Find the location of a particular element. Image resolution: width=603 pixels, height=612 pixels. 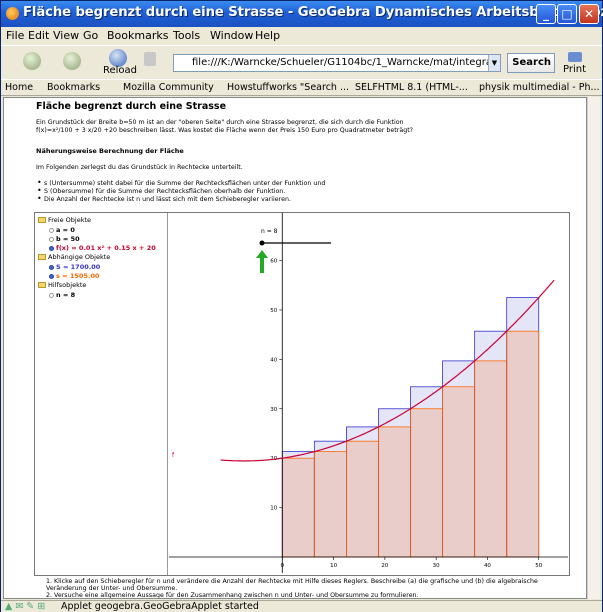

y-tick-label: 30 is located at coordinates (273, 410).